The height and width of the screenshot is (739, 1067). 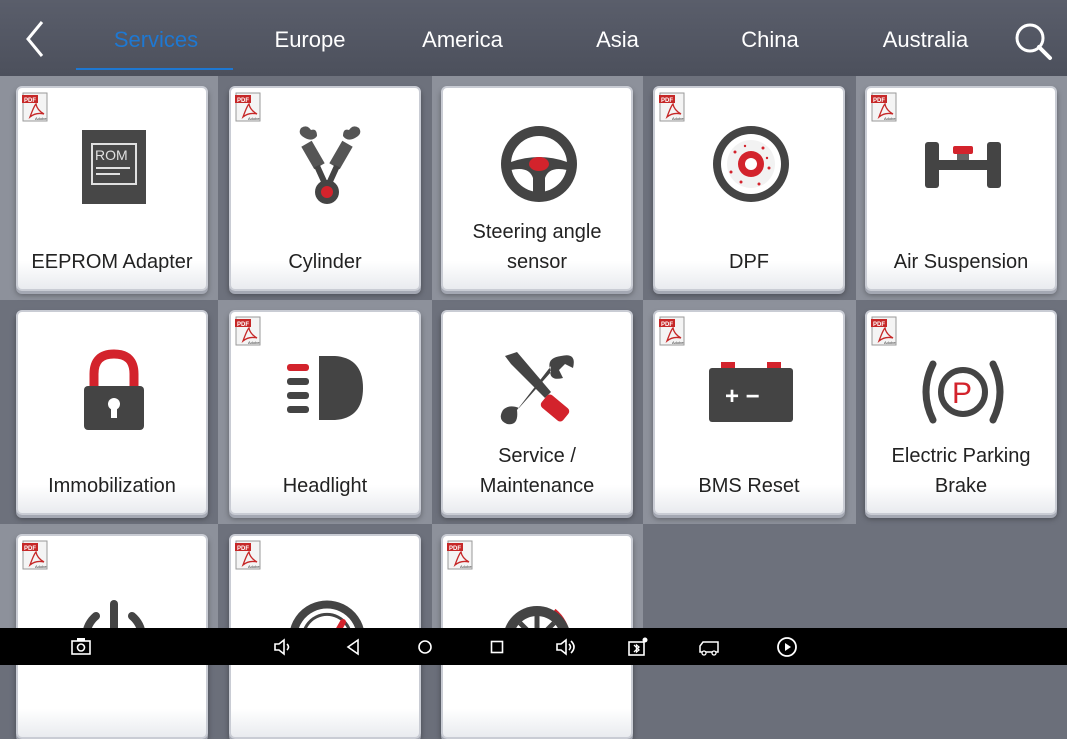 I want to click on card-steering-angle-sensor: Steering angle sensor, so click(x=537, y=188).